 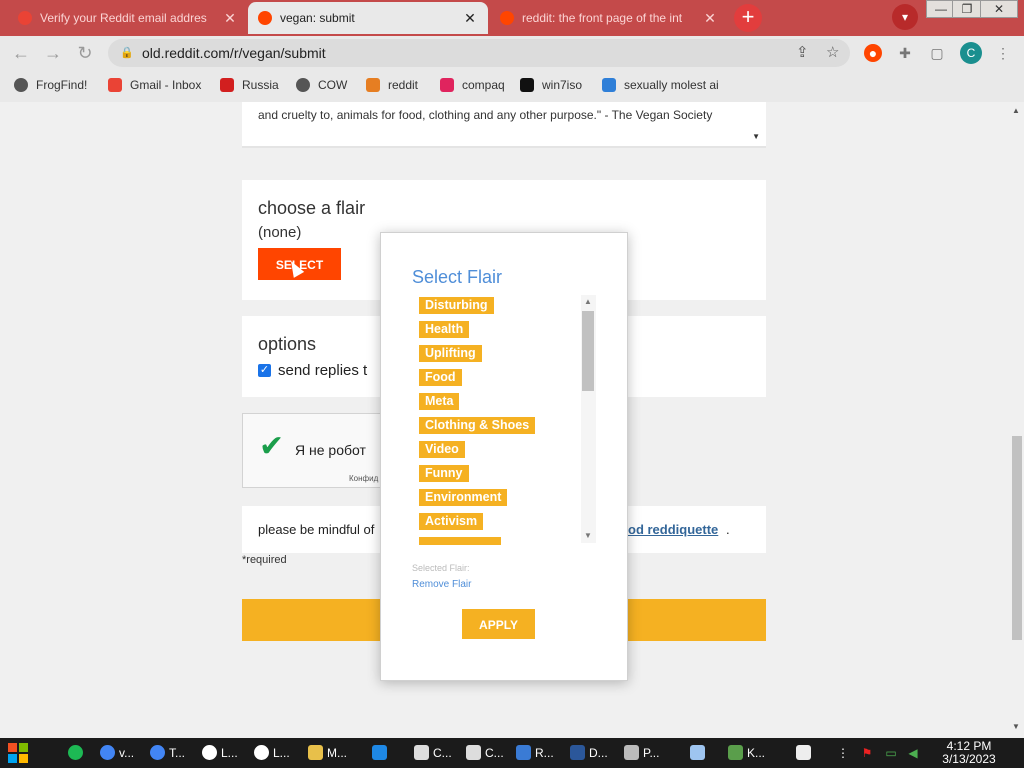 What do you see at coordinates (873, 53) in the screenshot?
I see `reddit-extension-icon: ●` at bounding box center [873, 53].